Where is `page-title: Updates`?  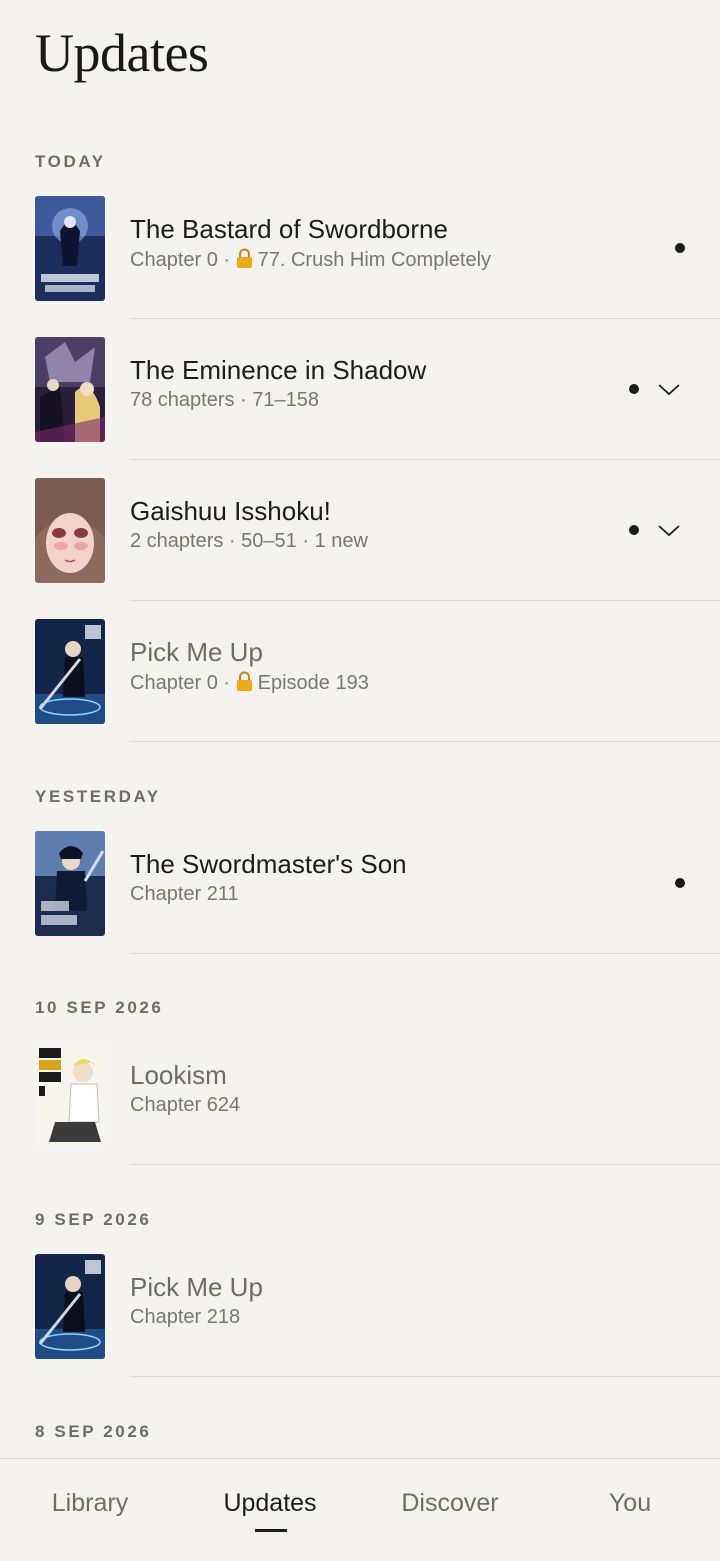 page-title: Updates is located at coordinates (122, 53).